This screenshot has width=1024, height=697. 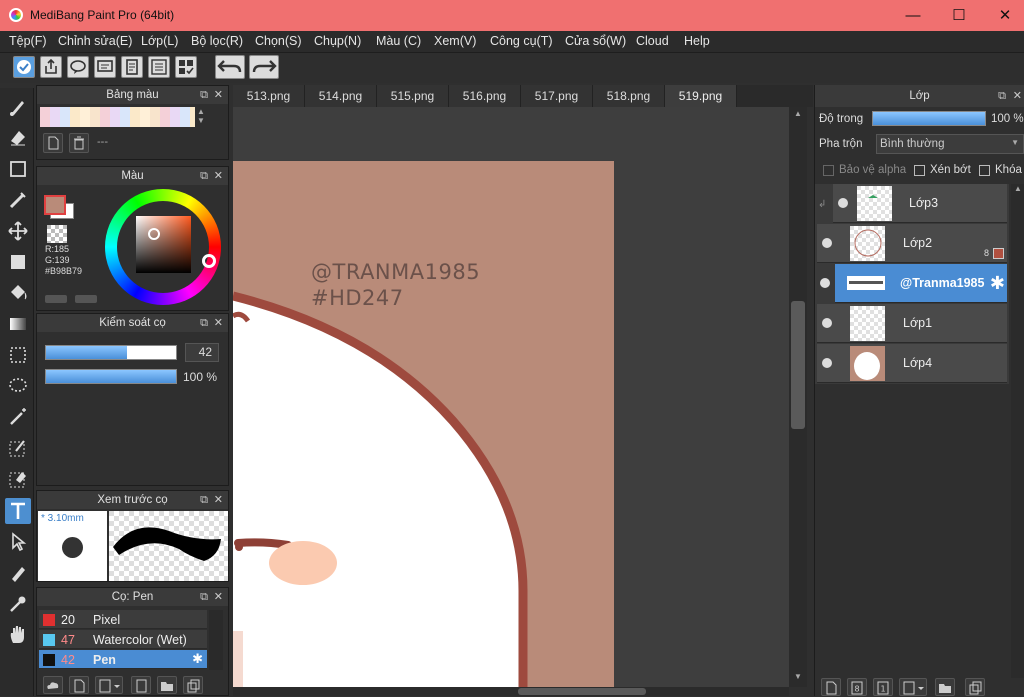 I want to click on lasso-tool, so click(x=18, y=386).